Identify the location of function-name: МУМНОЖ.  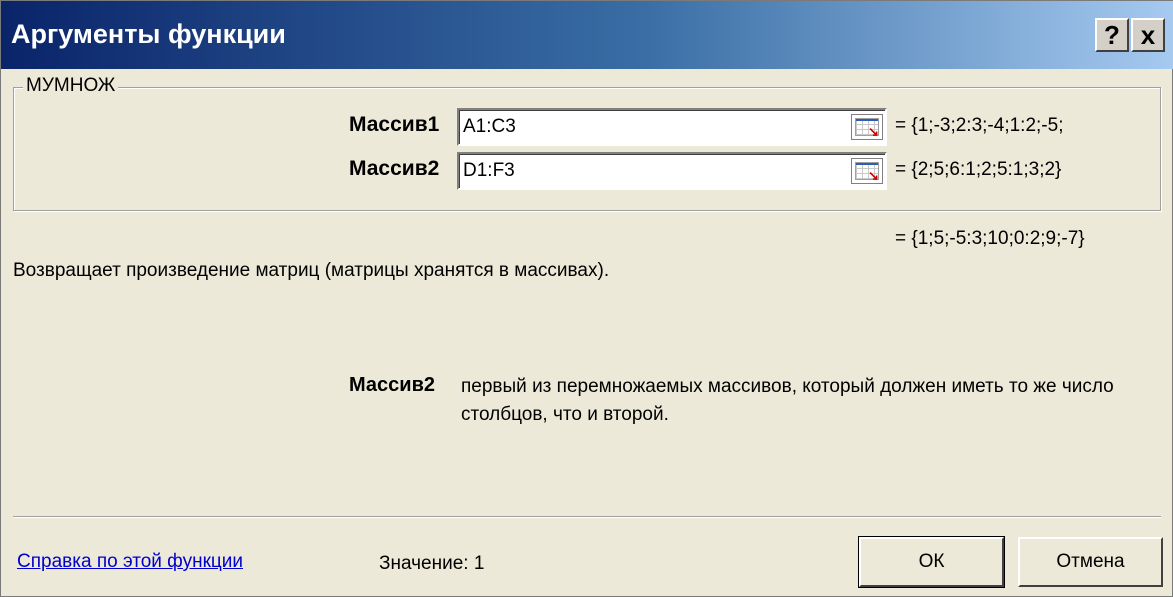
(71, 86).